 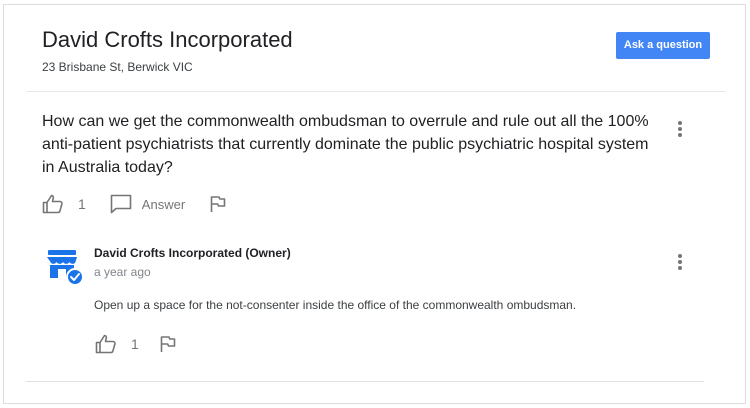 I want to click on storefront-verified-icon, so click(x=66, y=268).